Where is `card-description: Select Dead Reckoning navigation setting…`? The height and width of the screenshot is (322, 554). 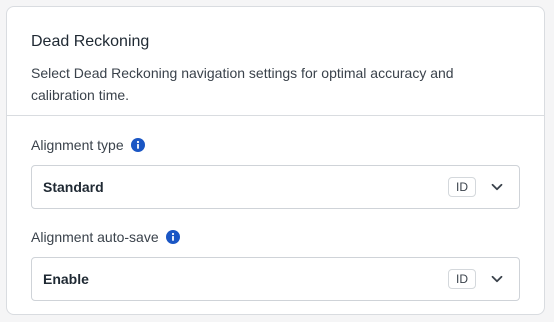 card-description: Select Dead Reckoning navigation setting… is located at coordinates (242, 84).